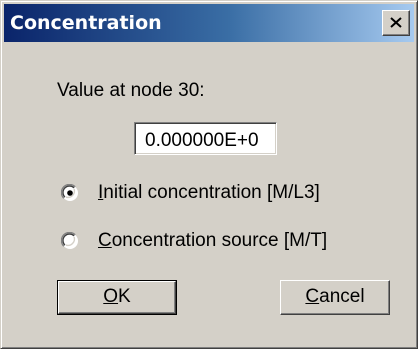 The height and width of the screenshot is (349, 418). I want to click on ok-button-label: OK, so click(117, 296).